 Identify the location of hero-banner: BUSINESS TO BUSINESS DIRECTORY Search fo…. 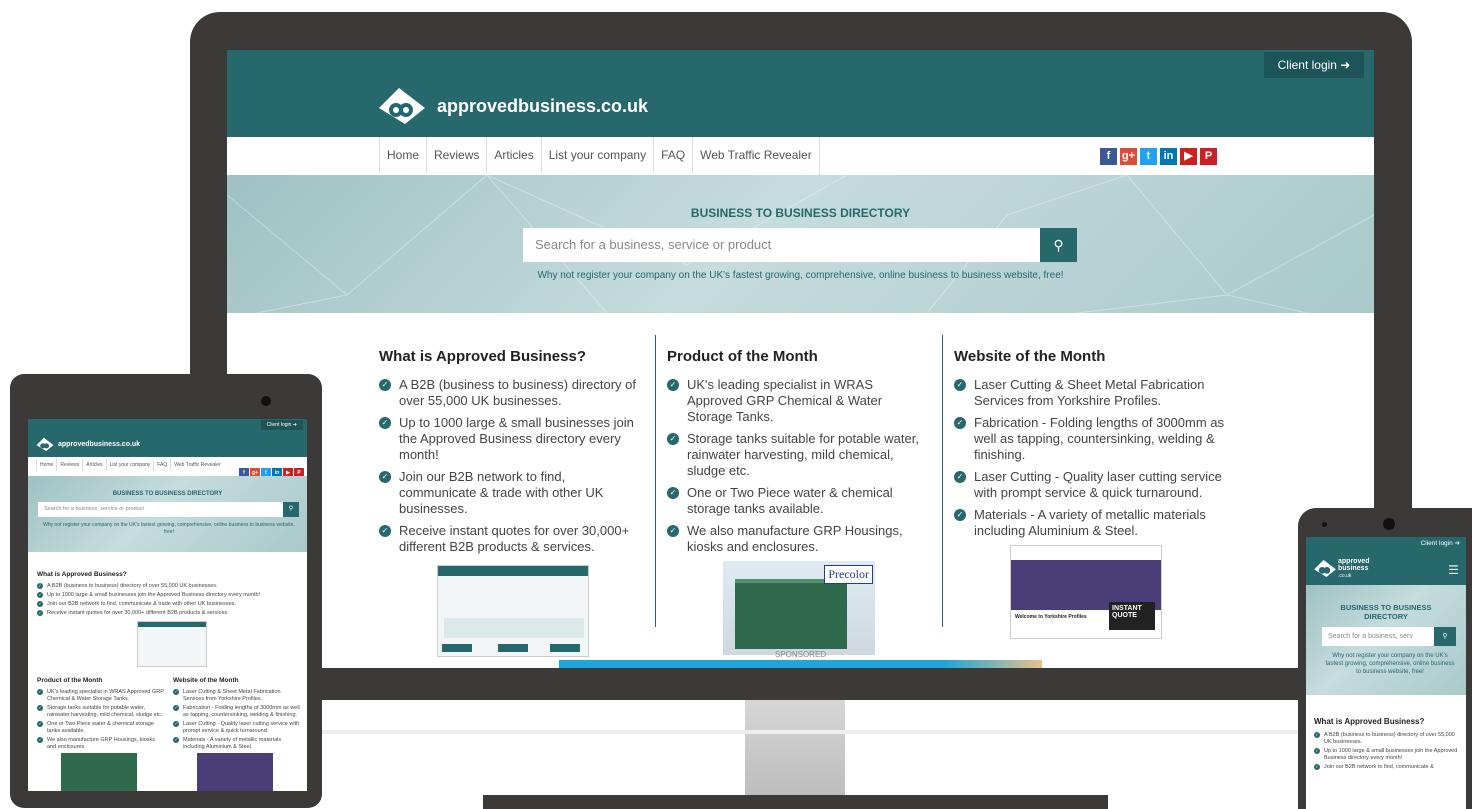
(800, 244).